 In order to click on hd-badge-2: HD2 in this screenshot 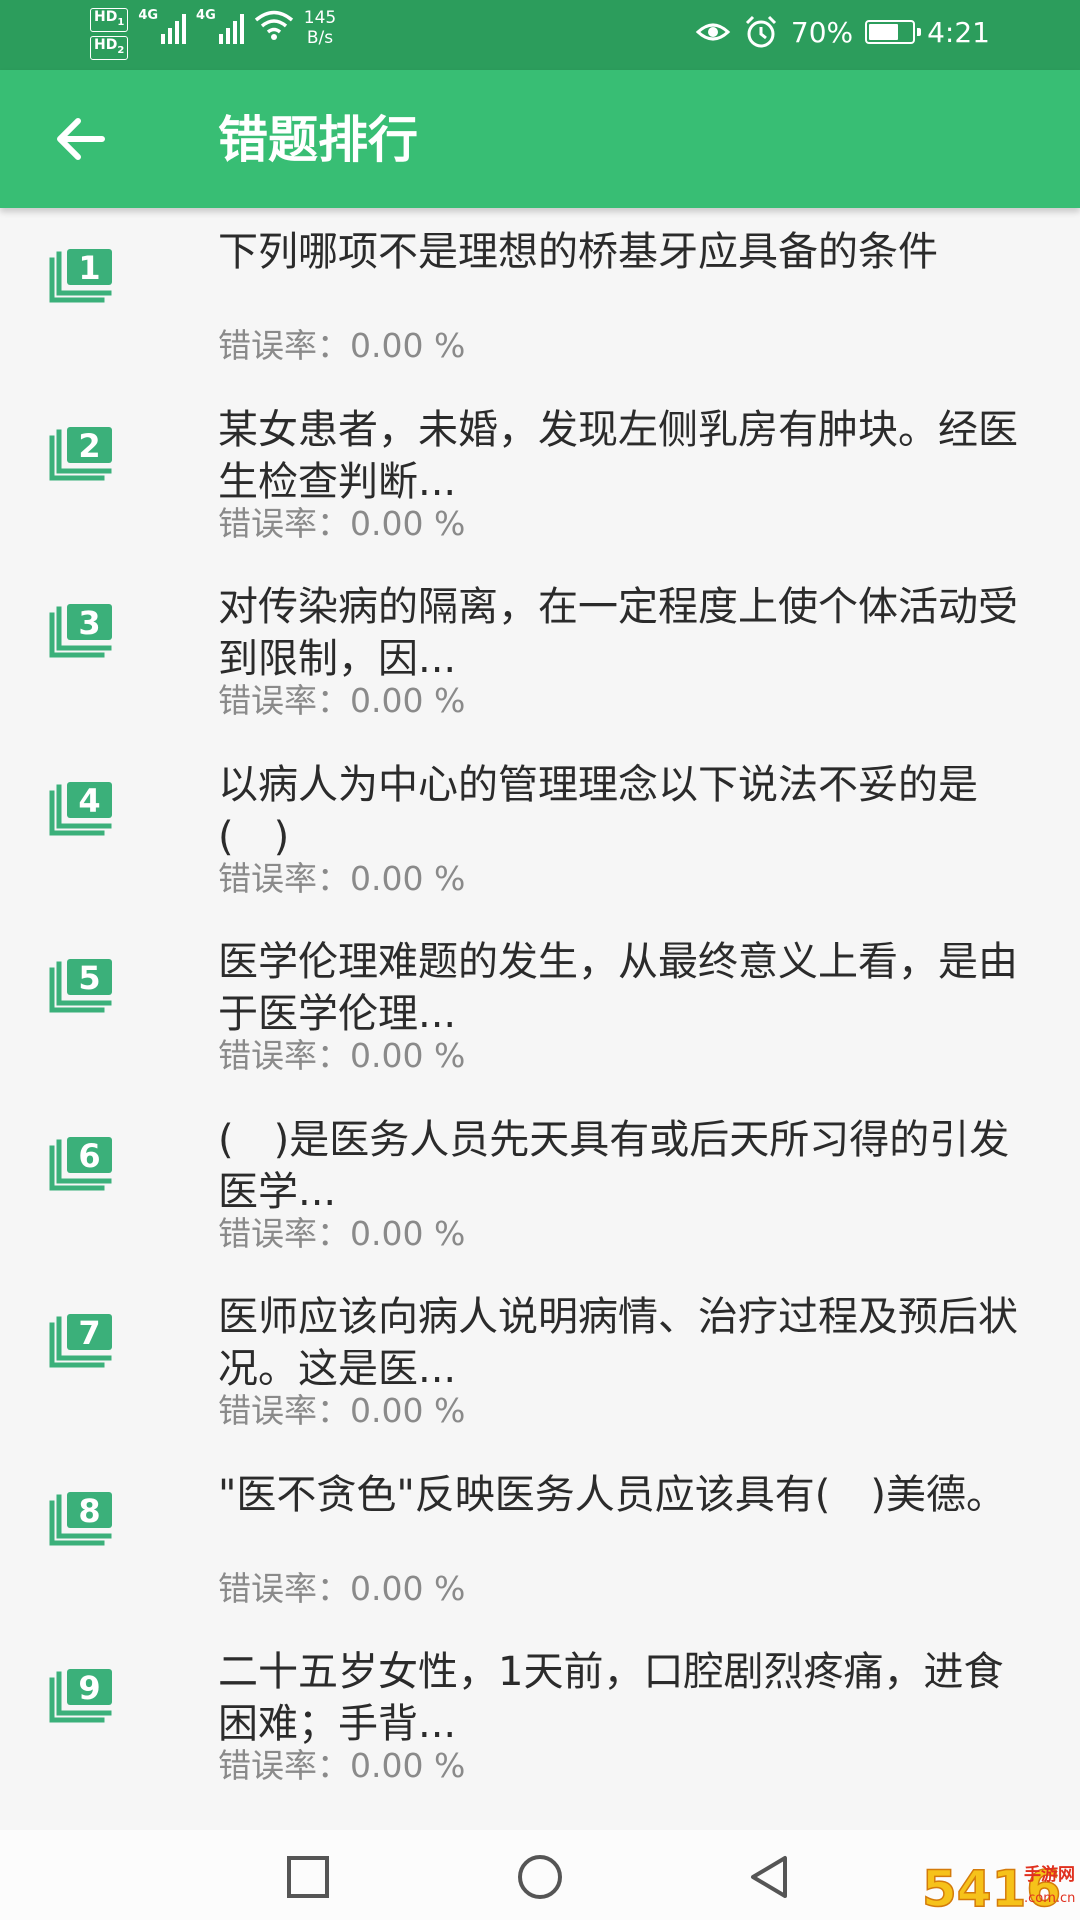, I will do `click(109, 47)`.